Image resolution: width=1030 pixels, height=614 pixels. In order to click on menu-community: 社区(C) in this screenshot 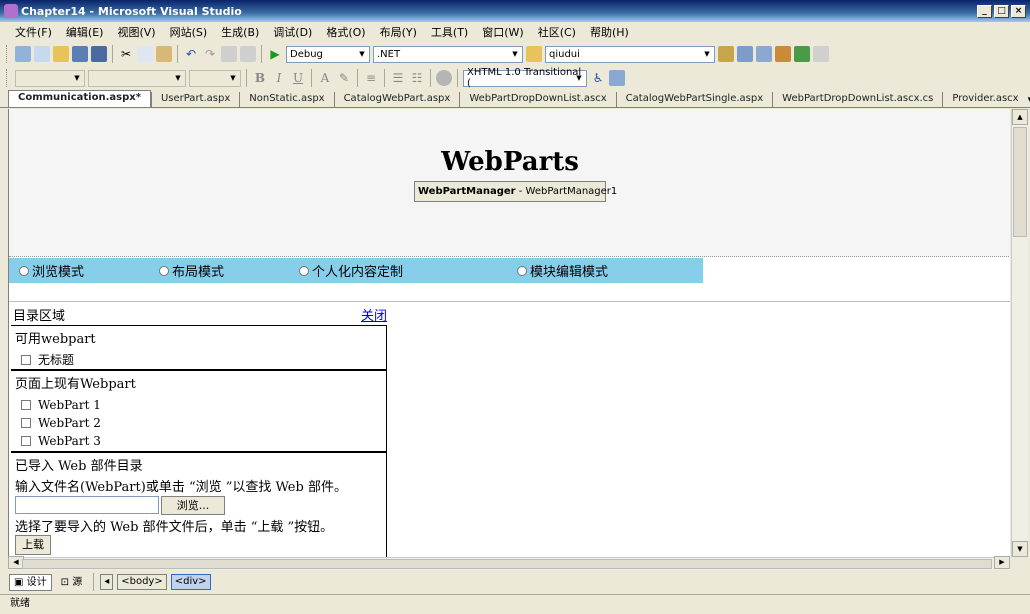, I will do `click(557, 32)`.